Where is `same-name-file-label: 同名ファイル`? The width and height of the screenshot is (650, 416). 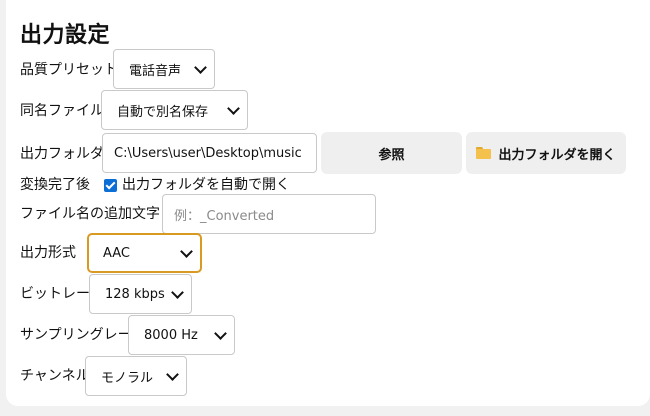 same-name-file-label: 同名ファイル is located at coordinates (62, 111).